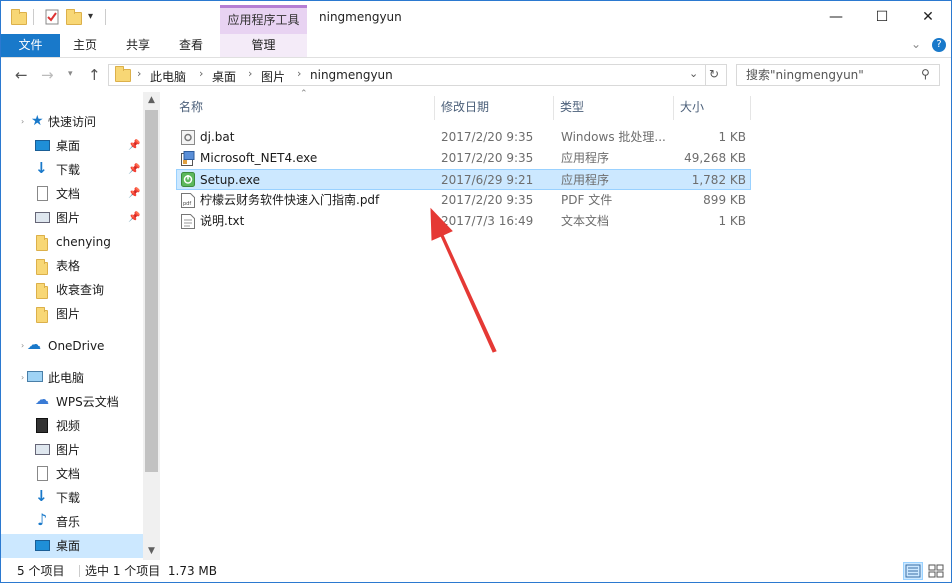  What do you see at coordinates (224, 76) in the screenshot?
I see `breadcrumb-desktop: 桌面` at bounding box center [224, 76].